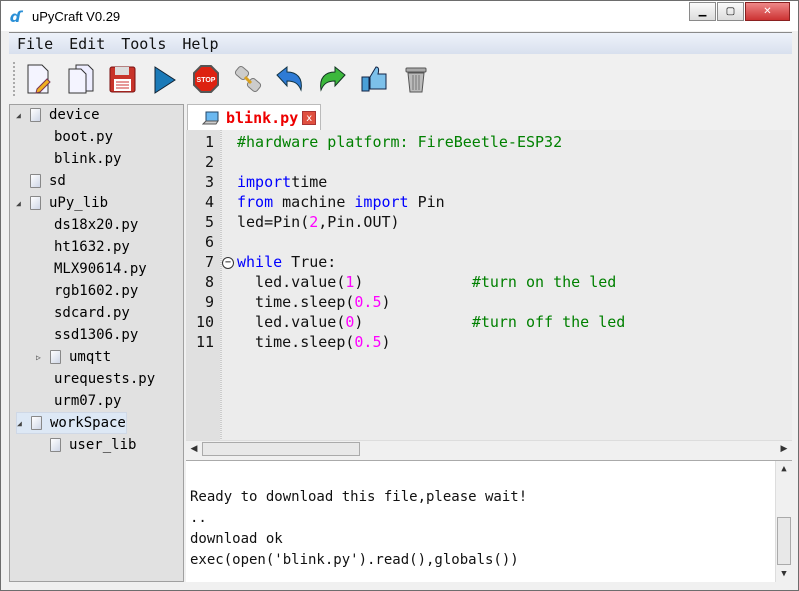  What do you see at coordinates (784, 574) in the screenshot?
I see `scroll-down-icon: ▼` at bounding box center [784, 574].